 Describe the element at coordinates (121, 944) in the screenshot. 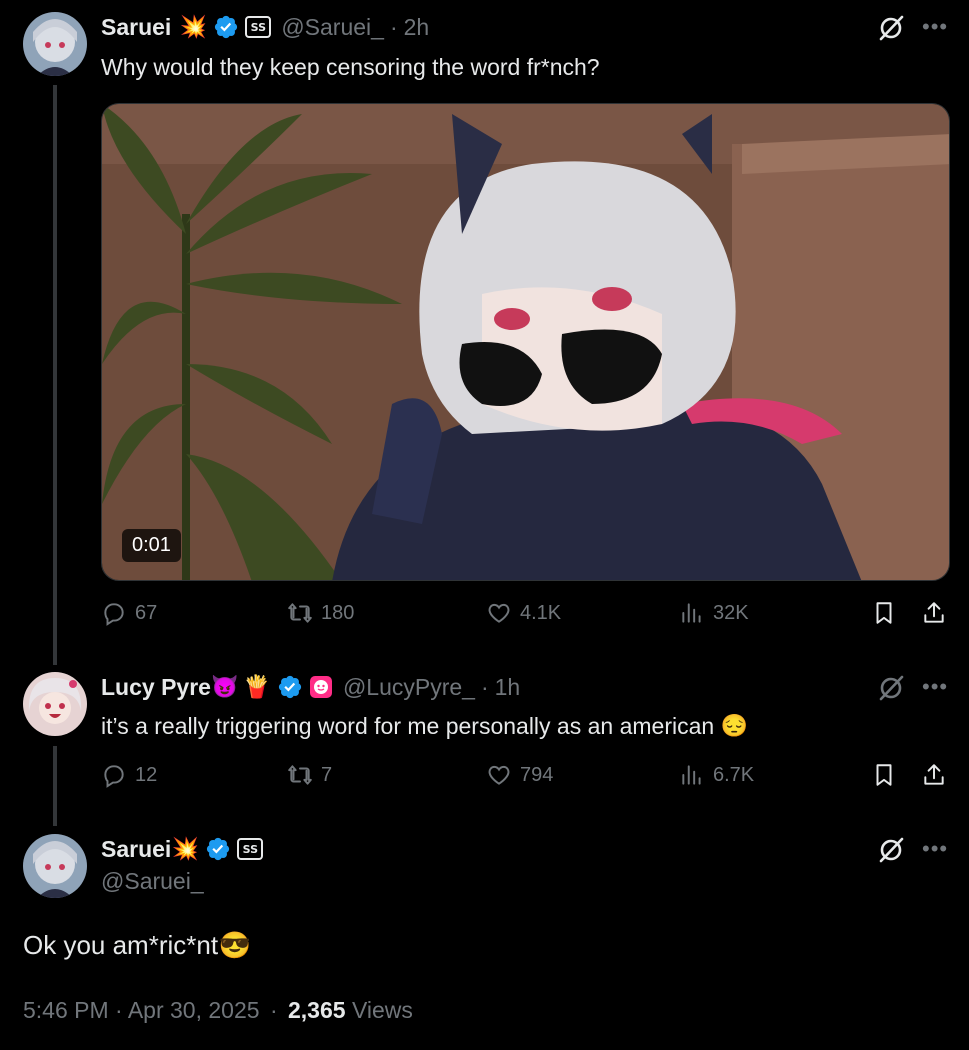

I see `tweet-text-body: Ok you am*ric*nt` at that location.